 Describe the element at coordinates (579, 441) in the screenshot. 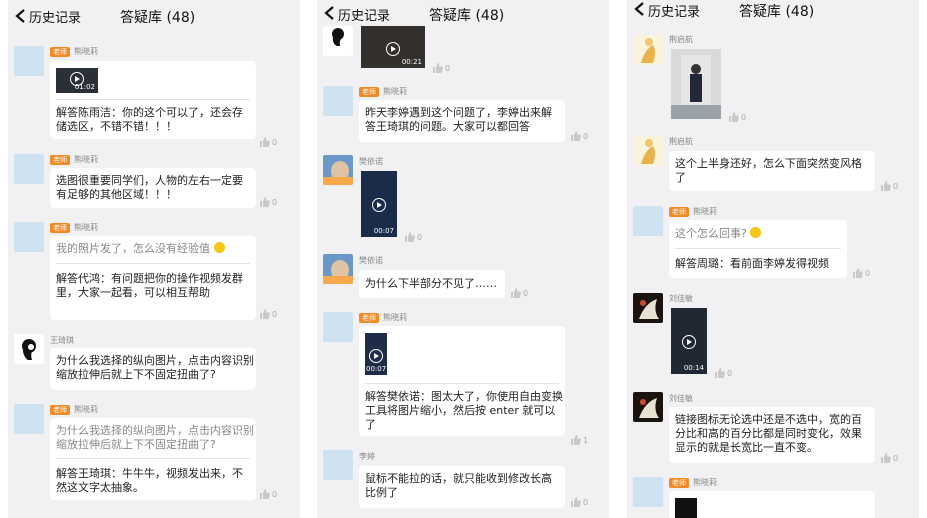

I see `like-button: 1` at that location.